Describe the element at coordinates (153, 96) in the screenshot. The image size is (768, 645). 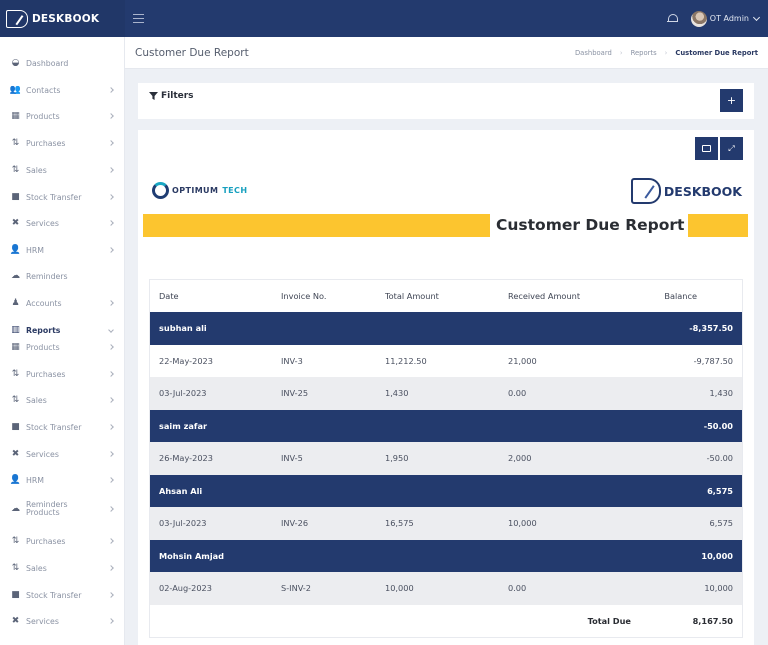
I see `filter-icon` at that location.